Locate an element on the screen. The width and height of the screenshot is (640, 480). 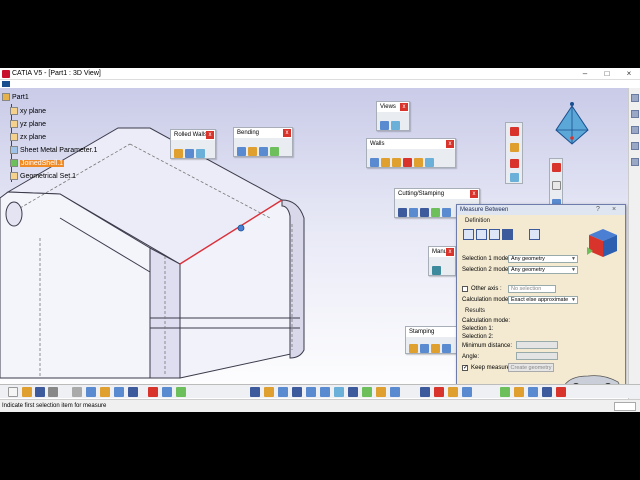
compass-icon is located at coordinates (572, 123).